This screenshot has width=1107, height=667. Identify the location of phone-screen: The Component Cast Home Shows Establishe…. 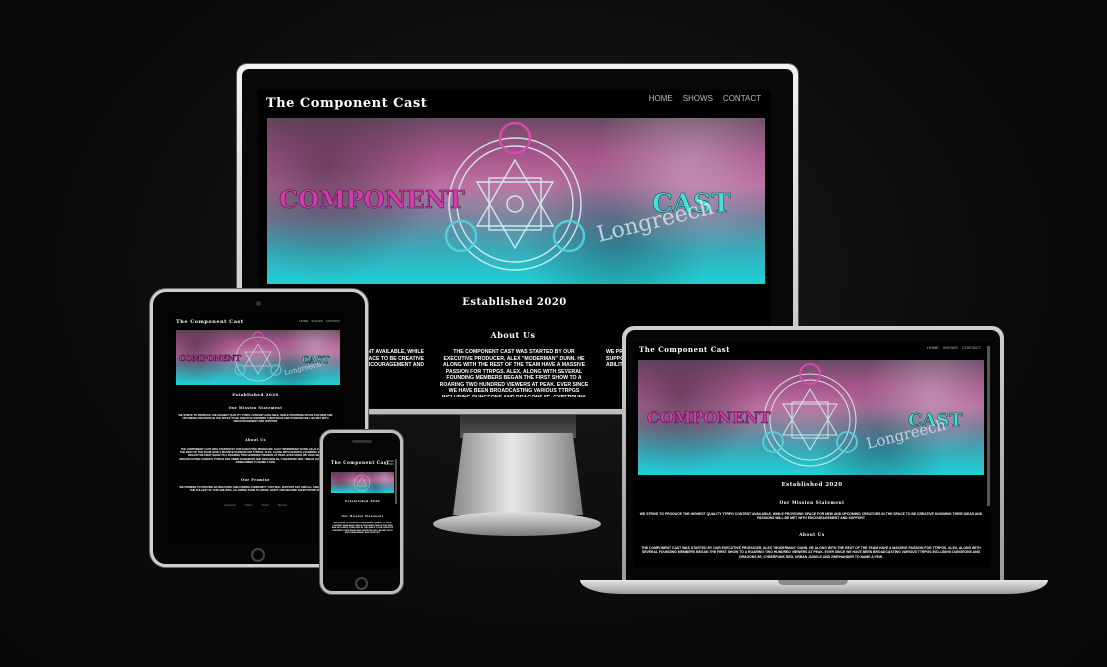
(362, 513).